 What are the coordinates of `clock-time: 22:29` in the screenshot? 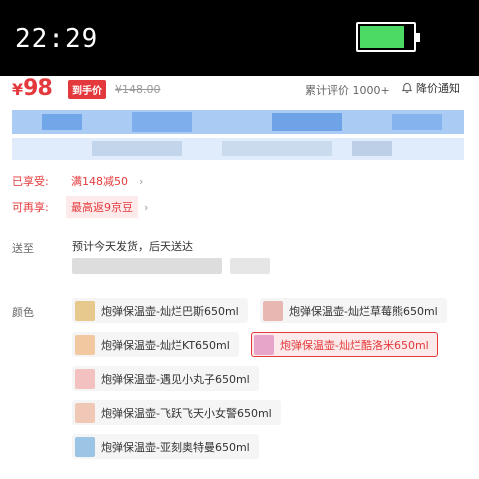 It's located at (57, 39).